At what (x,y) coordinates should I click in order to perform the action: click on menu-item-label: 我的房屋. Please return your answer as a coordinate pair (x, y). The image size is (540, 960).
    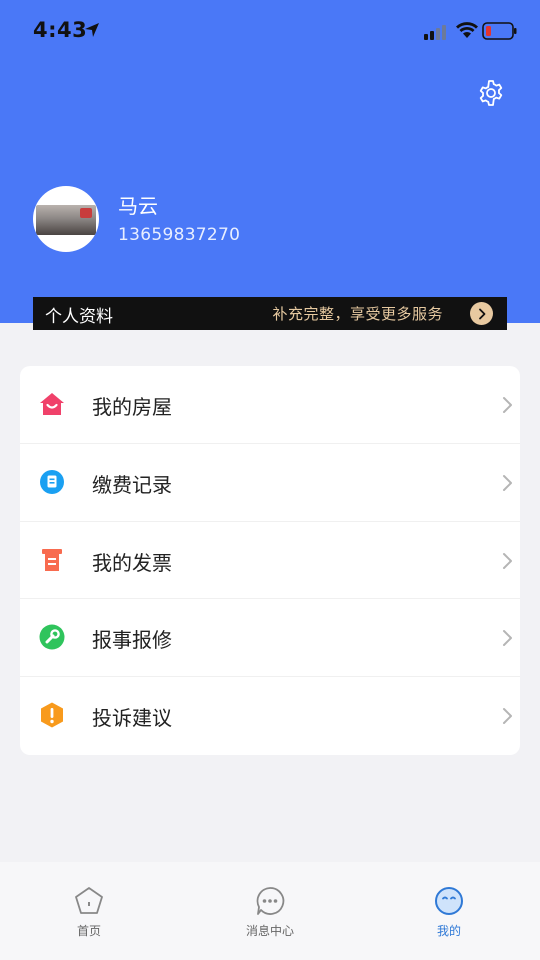
    Looking at the image, I should click on (132, 407).